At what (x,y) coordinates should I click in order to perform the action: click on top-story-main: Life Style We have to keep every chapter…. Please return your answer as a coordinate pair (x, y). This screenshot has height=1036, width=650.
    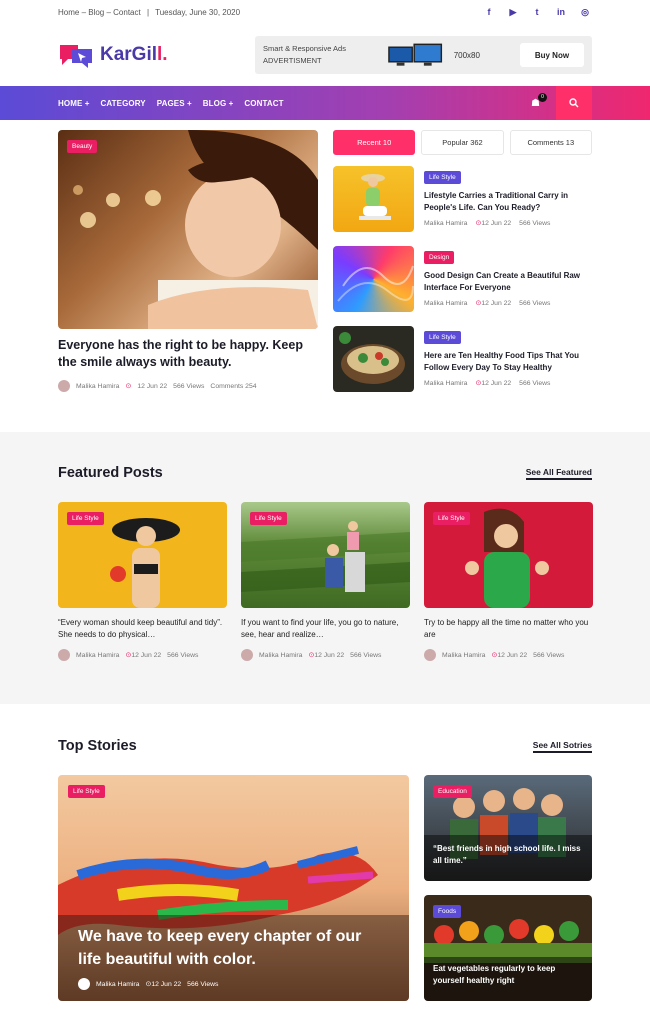
    Looking at the image, I should click on (233, 888).